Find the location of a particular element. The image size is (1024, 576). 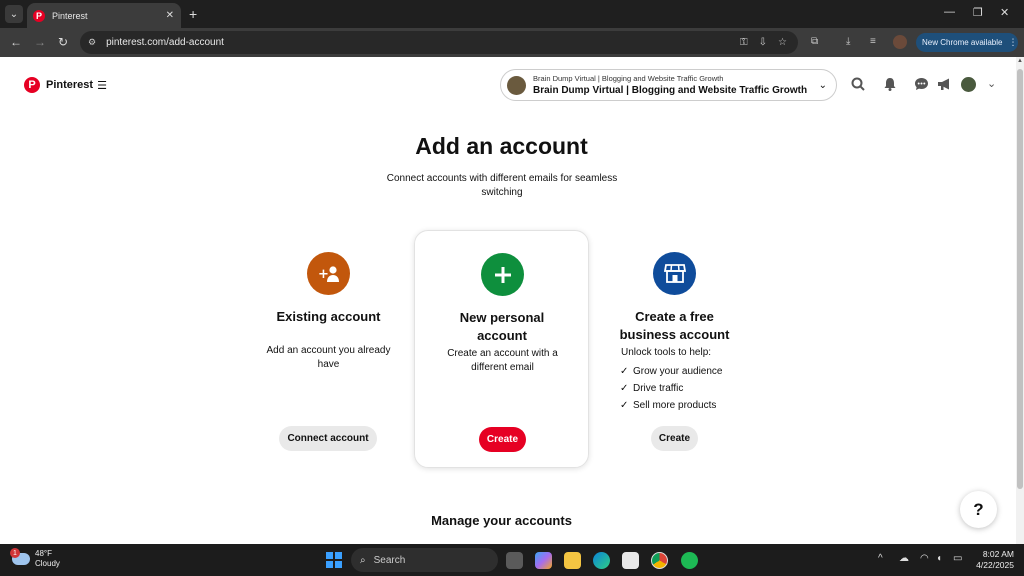

connect-account-button: Connect account is located at coordinates (328, 438).